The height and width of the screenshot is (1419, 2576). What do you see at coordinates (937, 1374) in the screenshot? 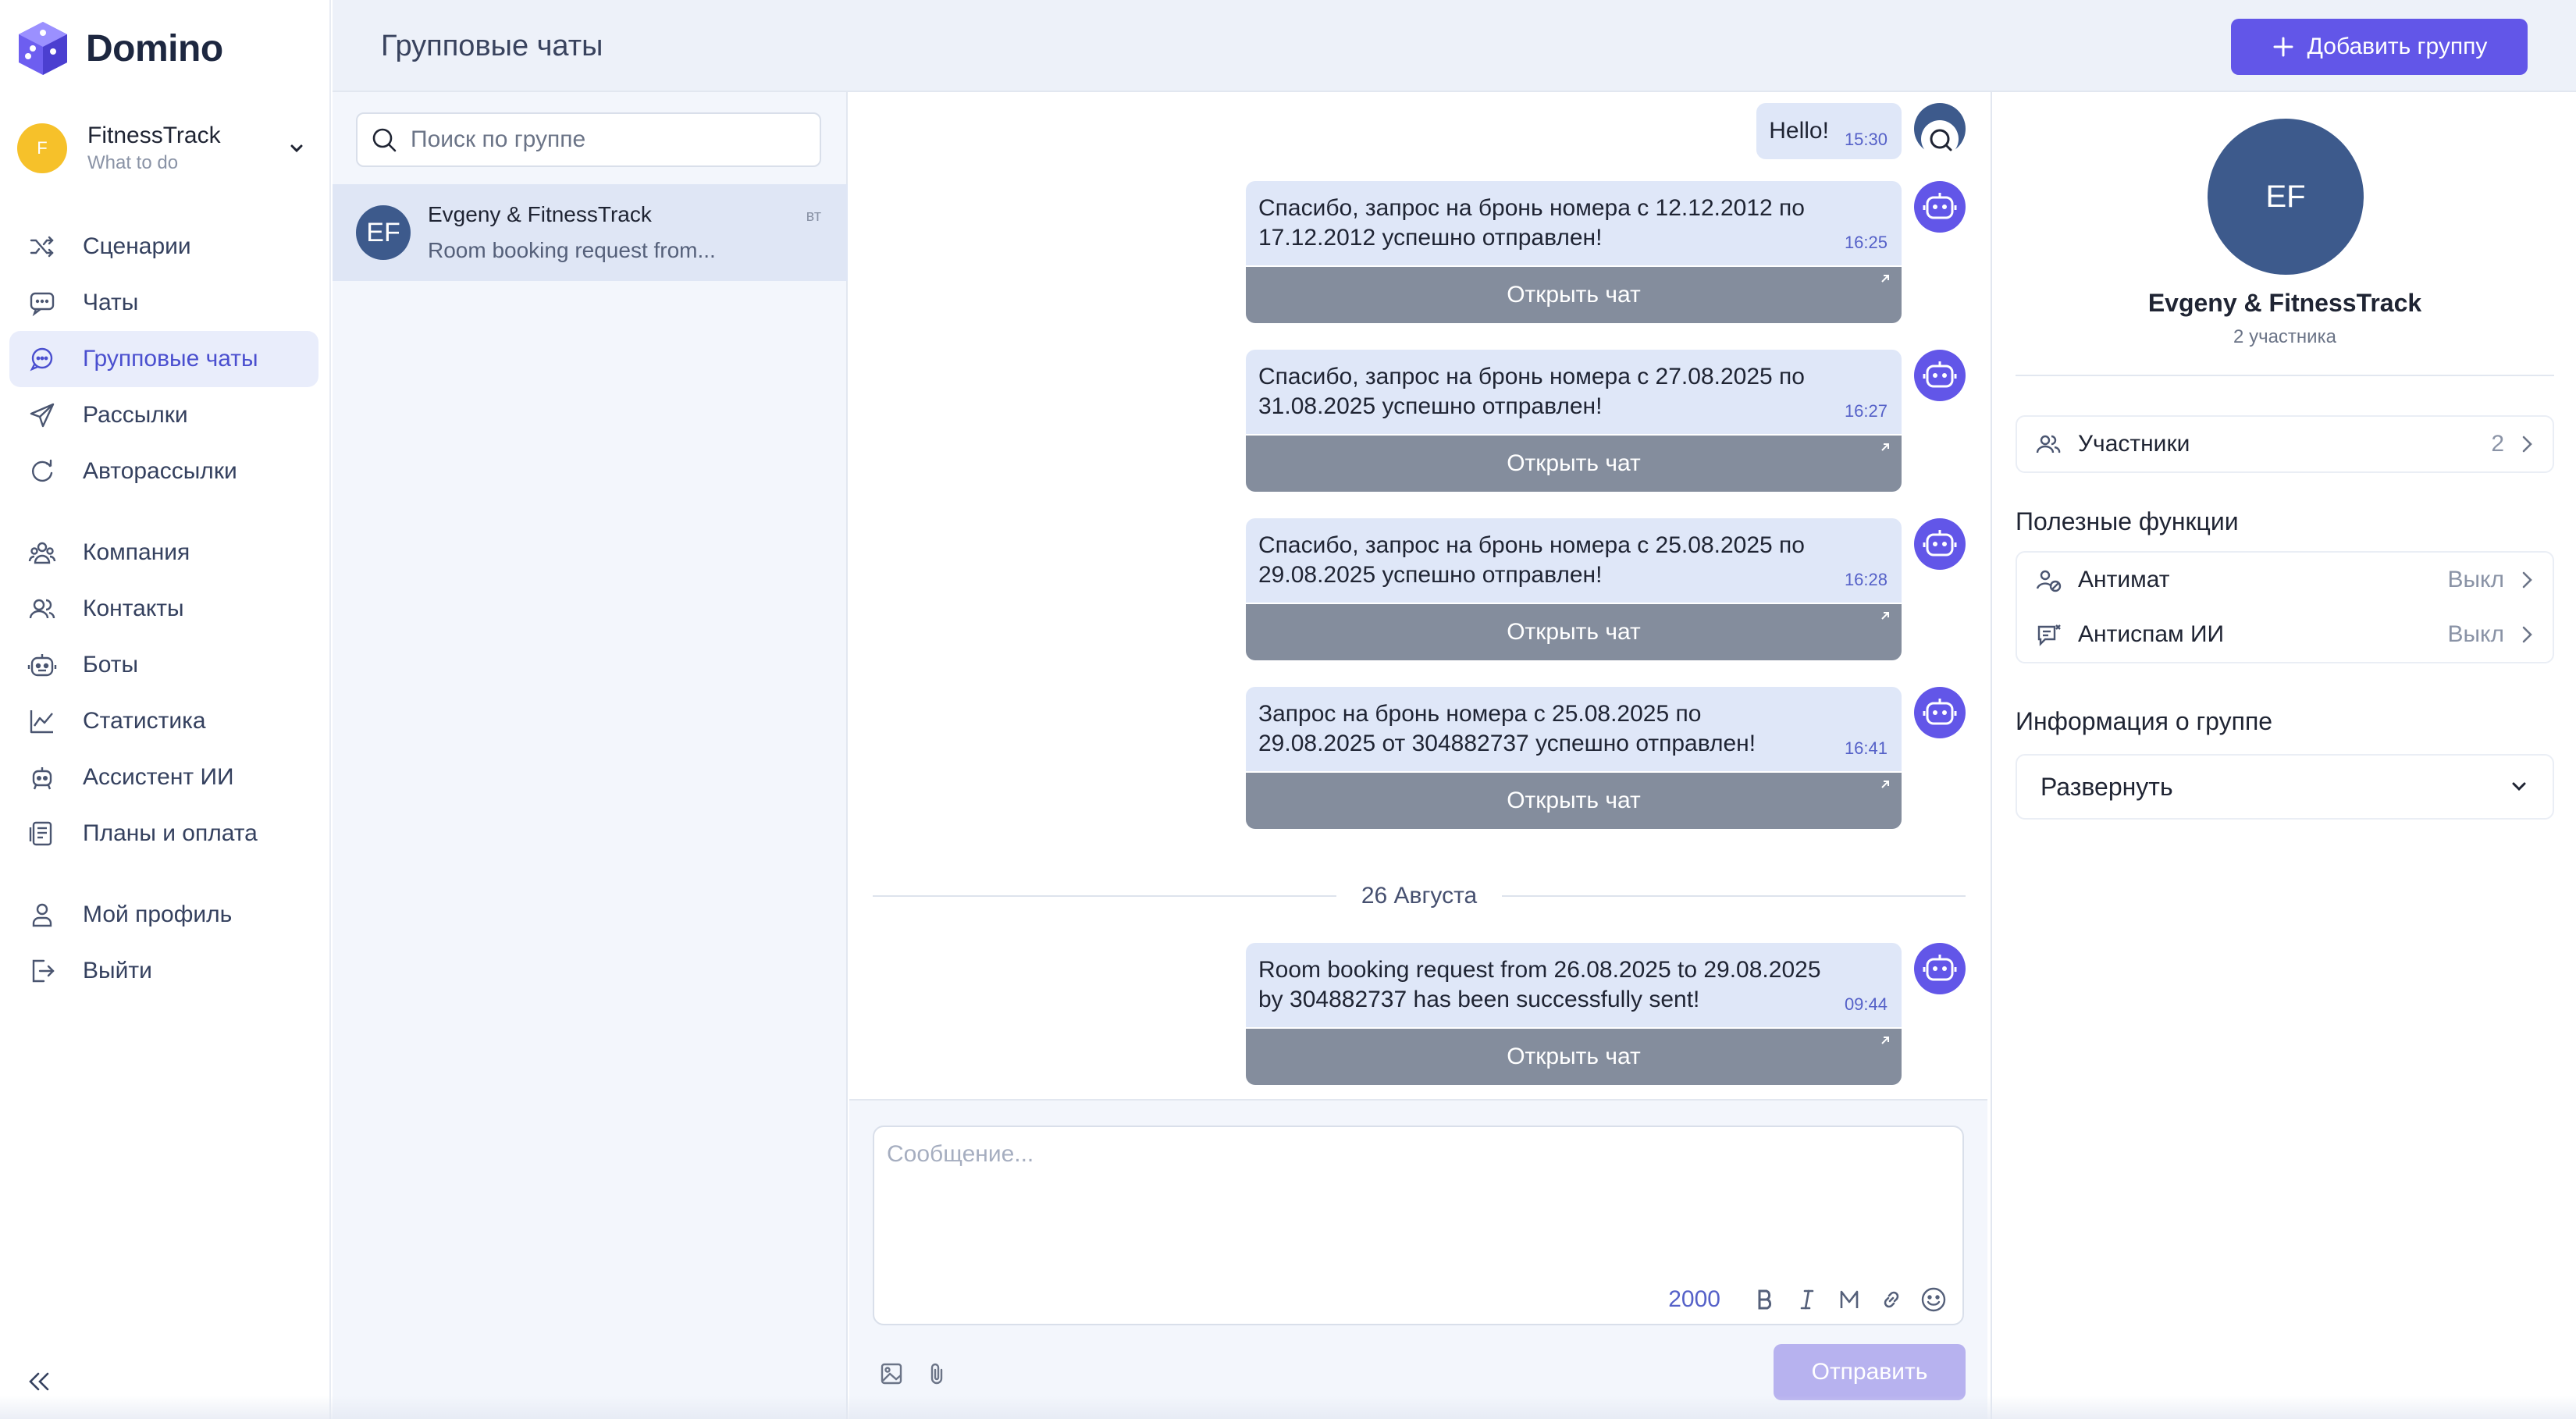
I see `paperclip-icon` at bounding box center [937, 1374].